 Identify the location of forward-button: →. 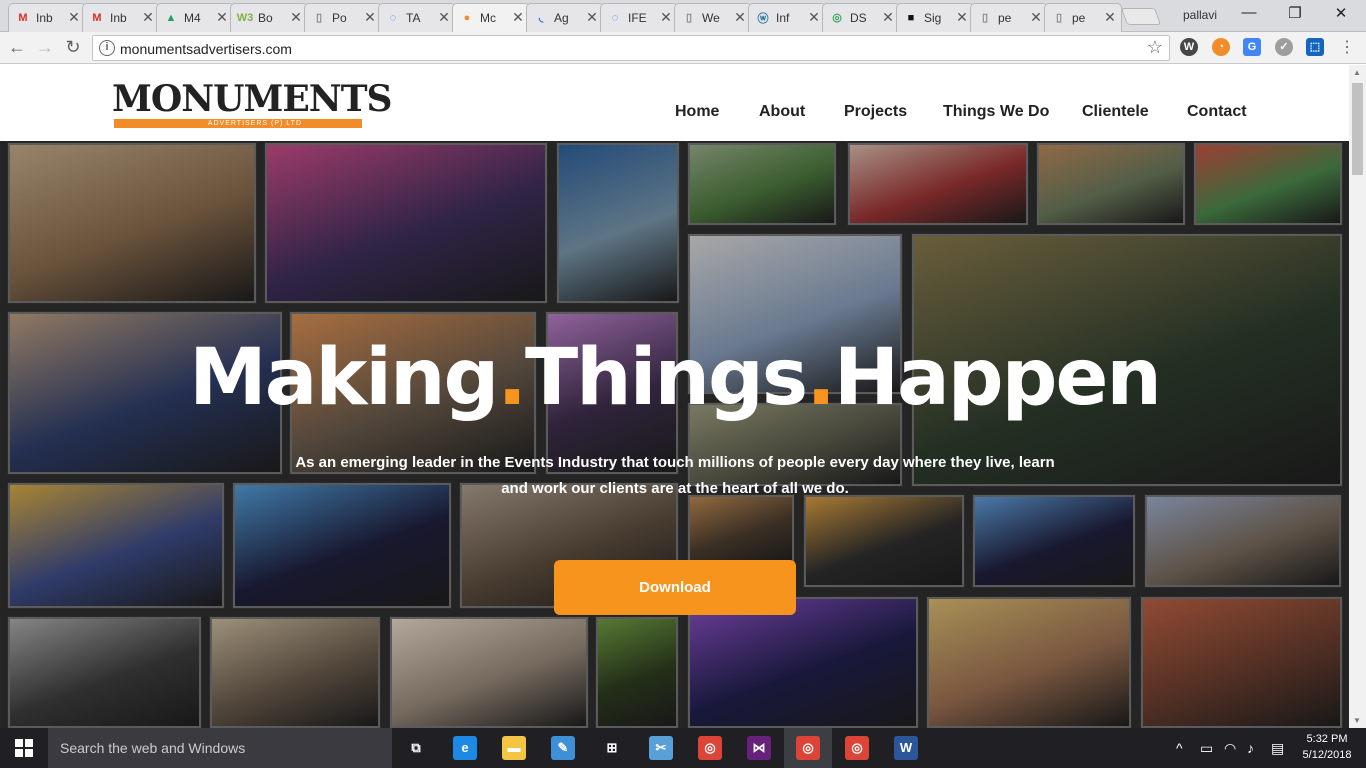
(45, 47).